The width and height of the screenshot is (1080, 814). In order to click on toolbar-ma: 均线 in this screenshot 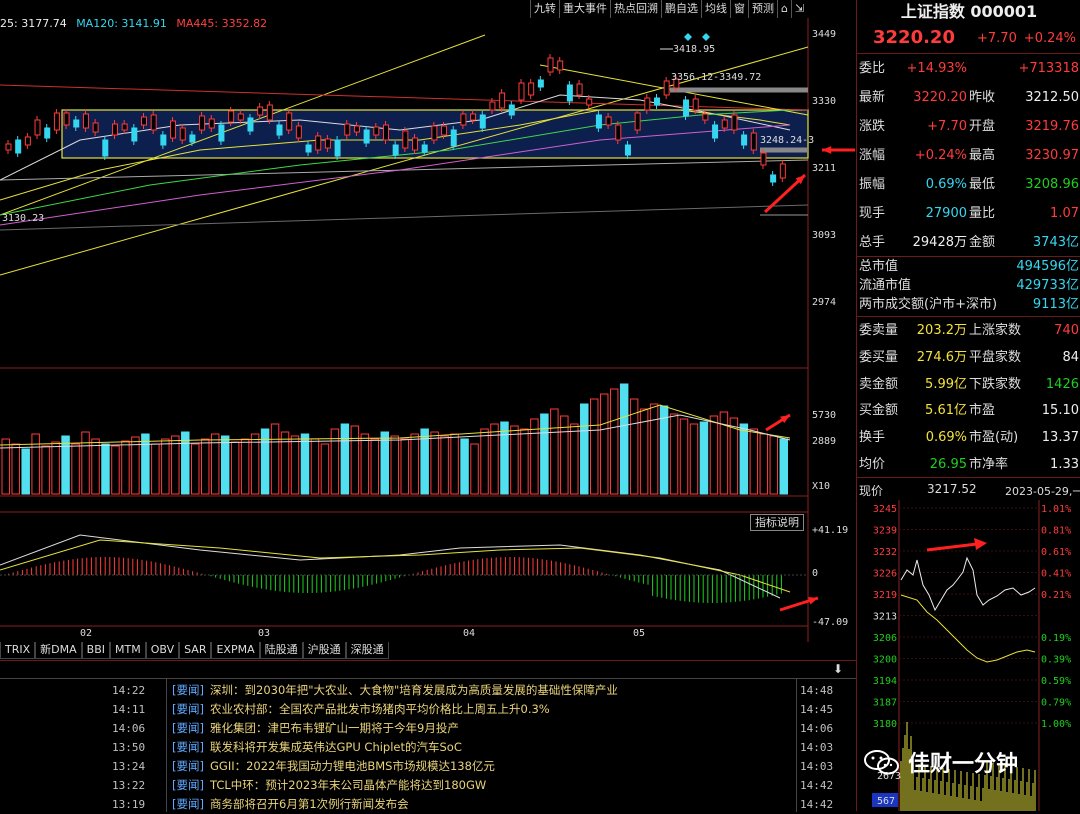, I will do `click(715, 9)`.